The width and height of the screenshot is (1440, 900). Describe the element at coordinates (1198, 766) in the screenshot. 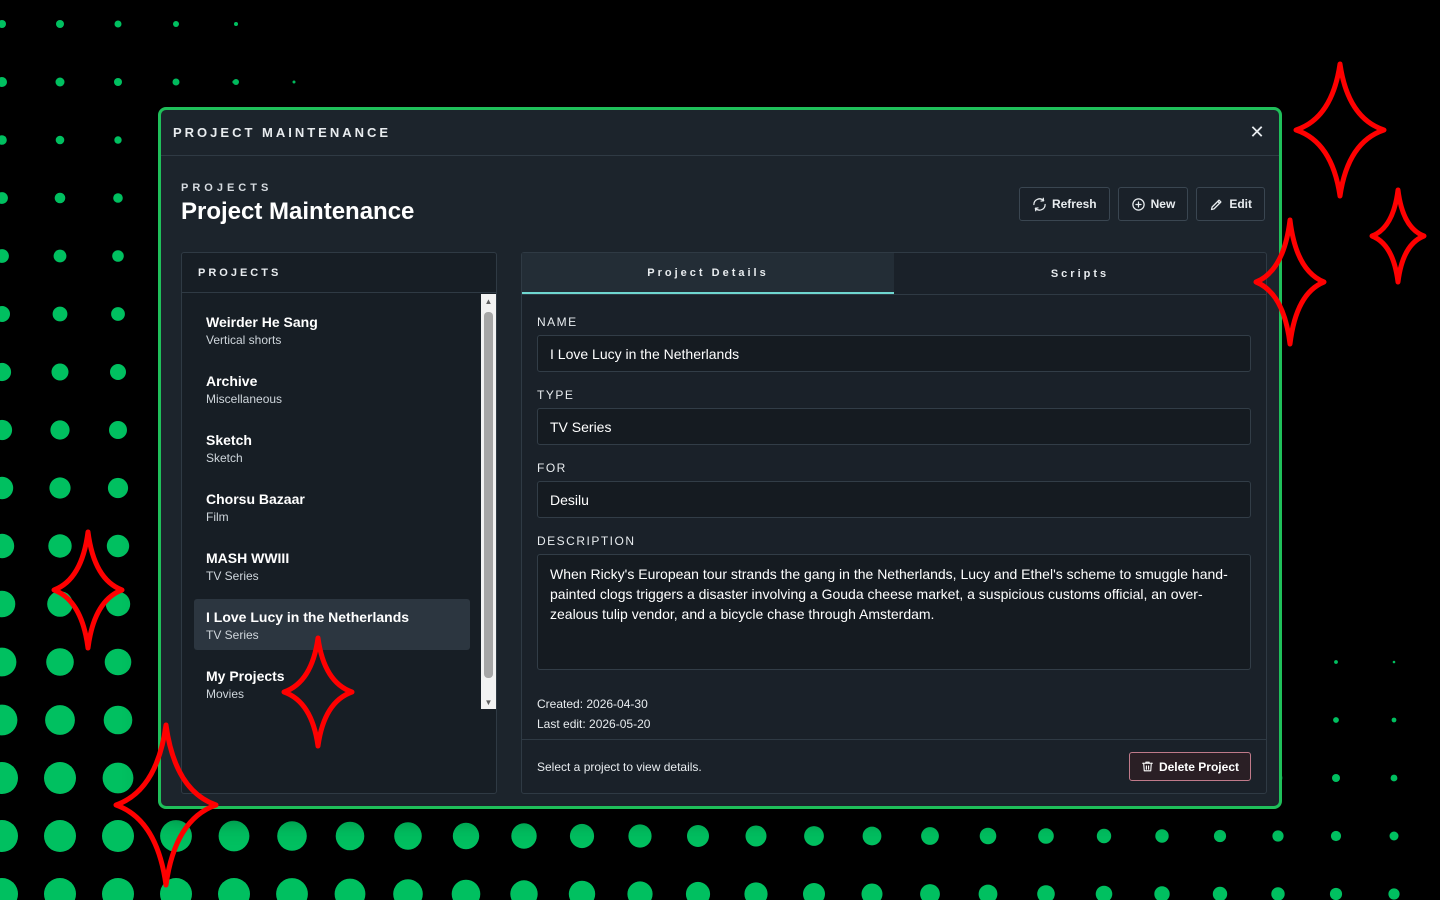

I see `delete-project-label: Delete Project` at that location.